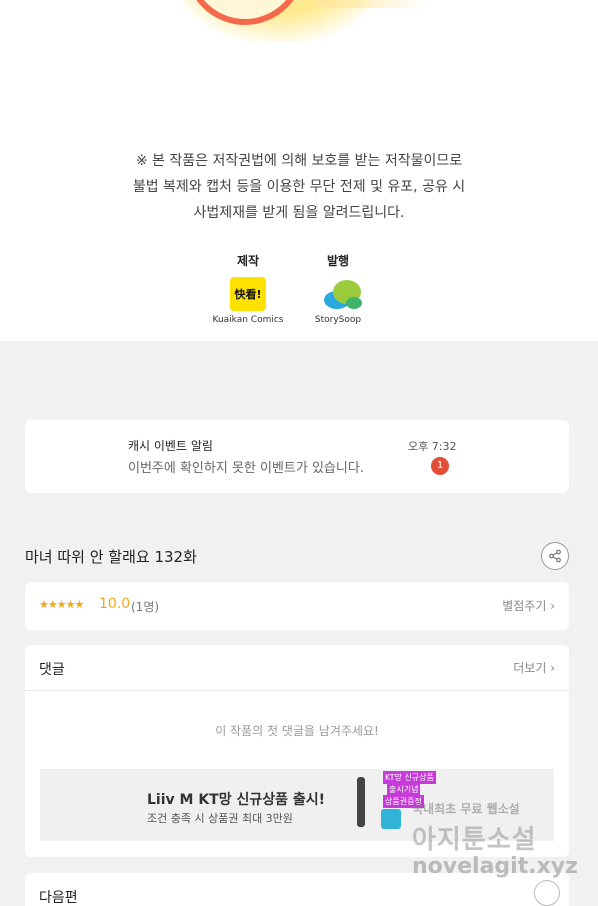 The width and height of the screenshot is (598, 906). I want to click on kuaikan-logo: 快看!, so click(248, 294).